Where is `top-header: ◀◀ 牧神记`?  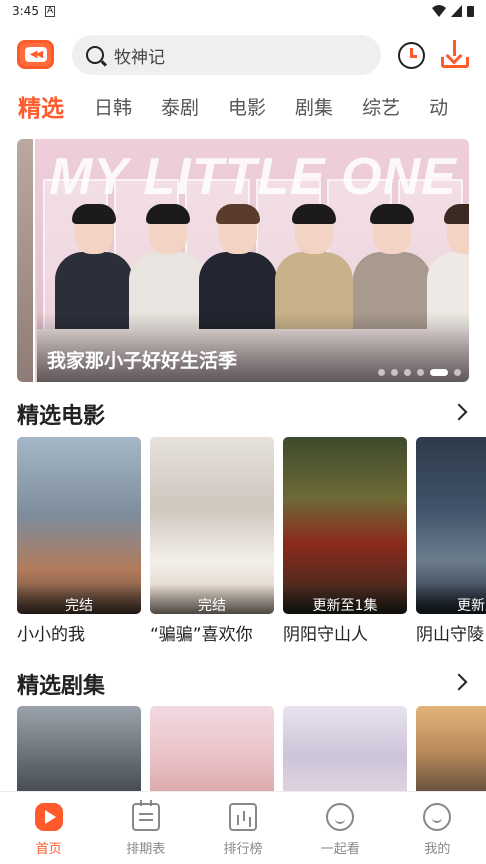 top-header: ◀◀ 牧神记 is located at coordinates (243, 54).